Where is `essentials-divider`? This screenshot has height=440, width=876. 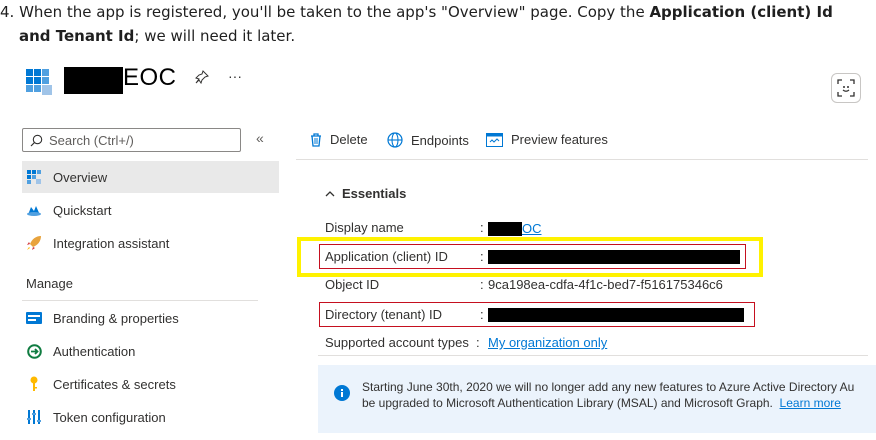
essentials-divider is located at coordinates (593, 355).